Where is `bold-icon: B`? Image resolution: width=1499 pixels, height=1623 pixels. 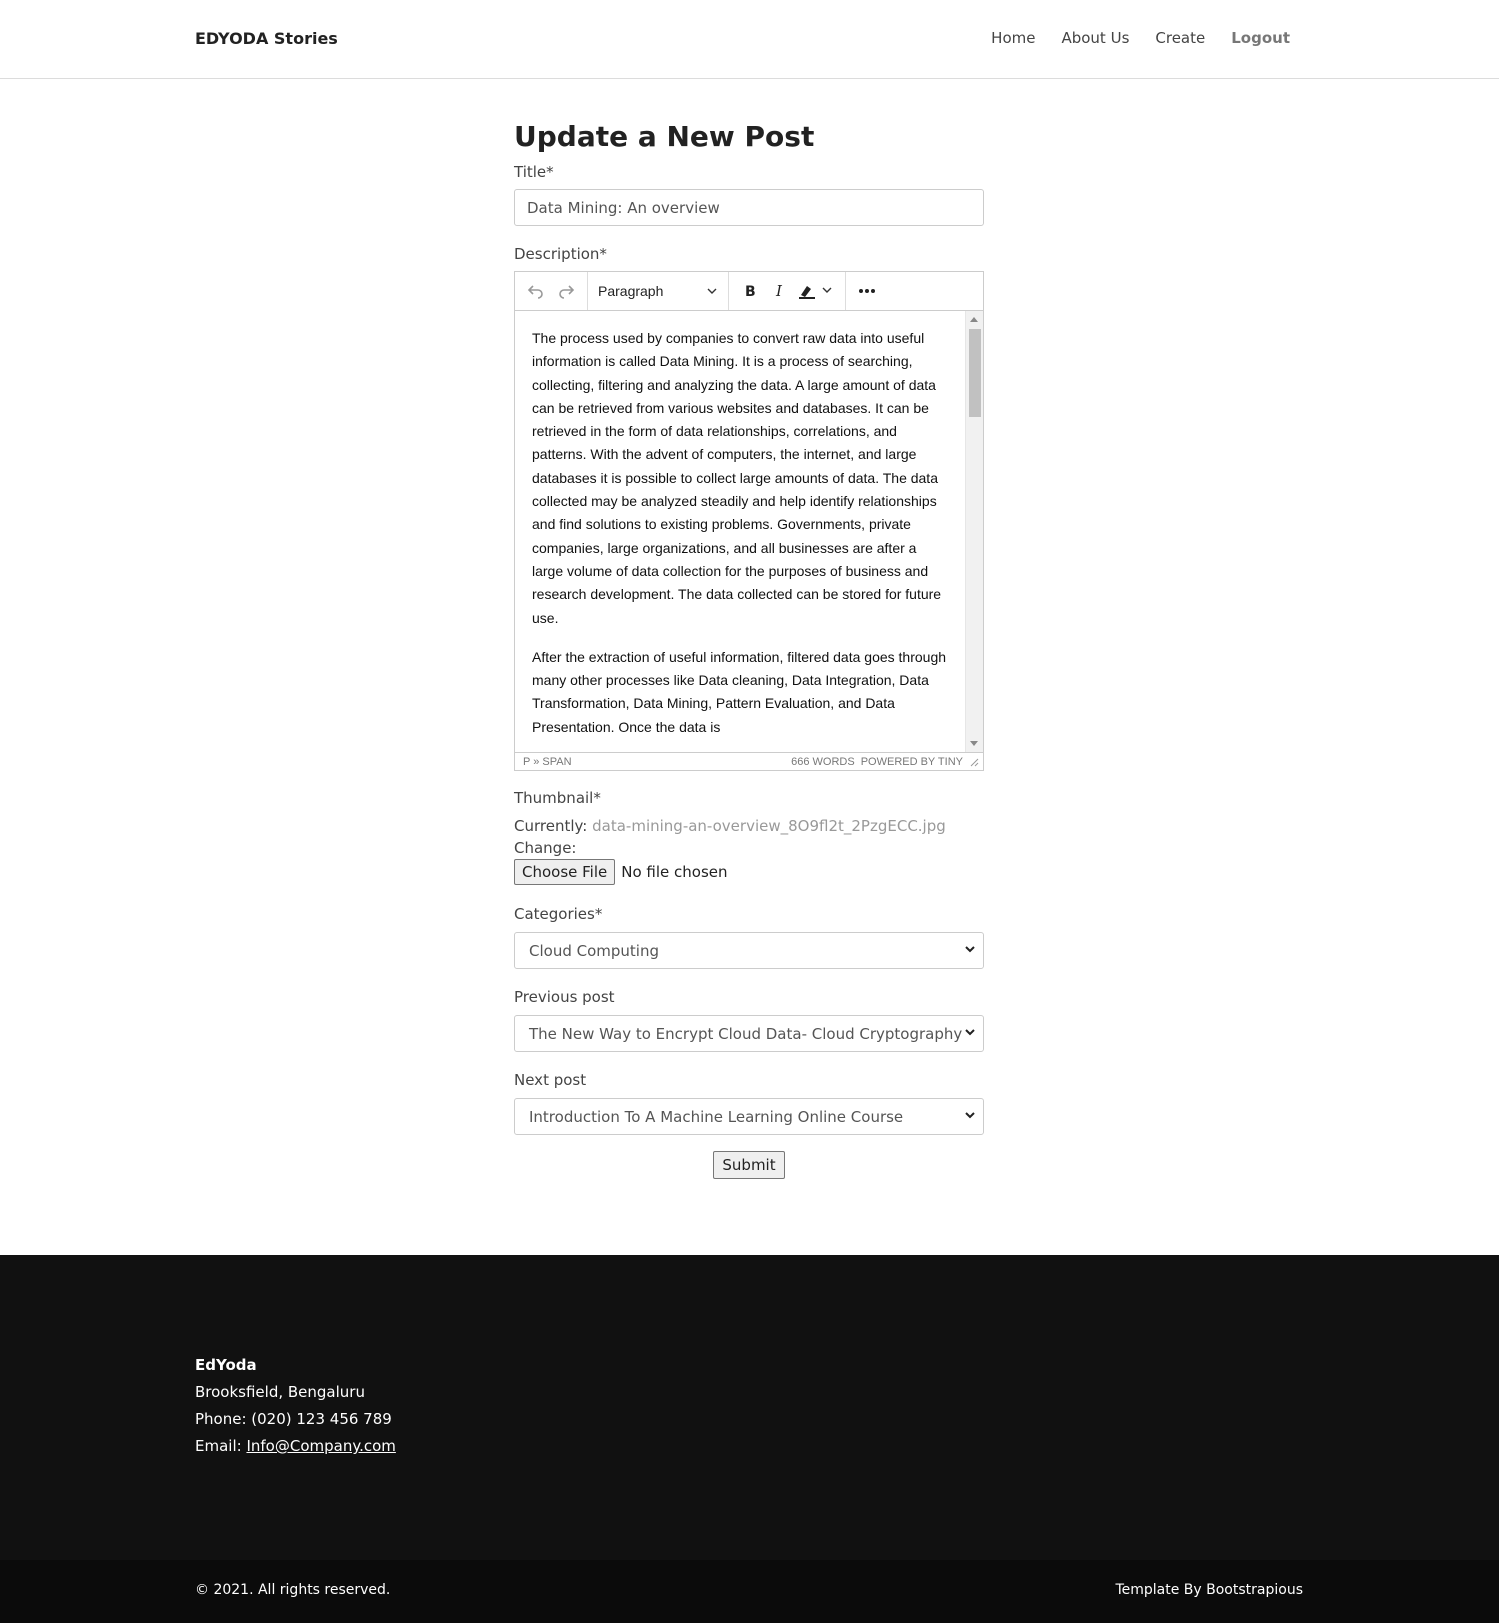 bold-icon: B is located at coordinates (750, 291).